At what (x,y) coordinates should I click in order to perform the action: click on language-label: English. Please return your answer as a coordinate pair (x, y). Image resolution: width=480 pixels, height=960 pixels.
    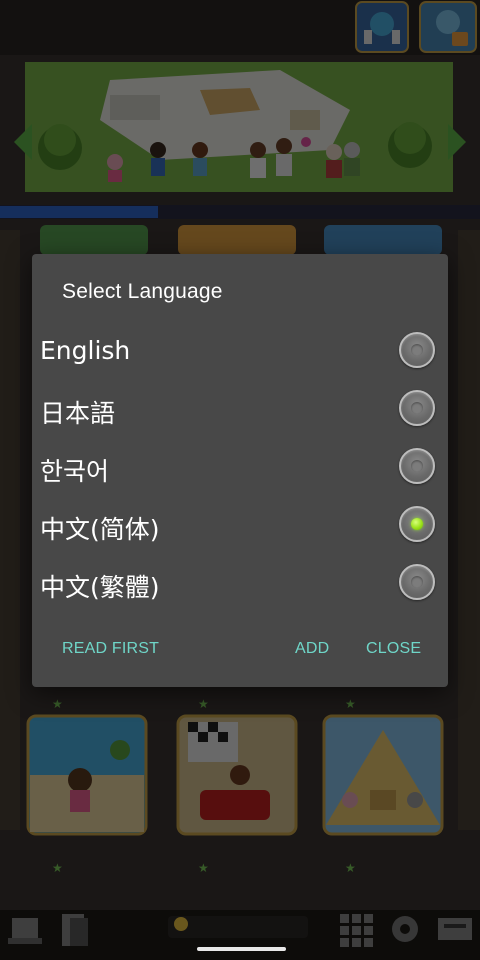
    Looking at the image, I should click on (85, 350).